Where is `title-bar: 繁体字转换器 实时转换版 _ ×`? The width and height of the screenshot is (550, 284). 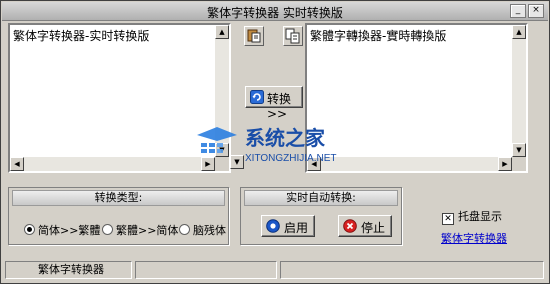
title-bar: 繁体字转换器 实时转换版 _ × is located at coordinates (275, 11).